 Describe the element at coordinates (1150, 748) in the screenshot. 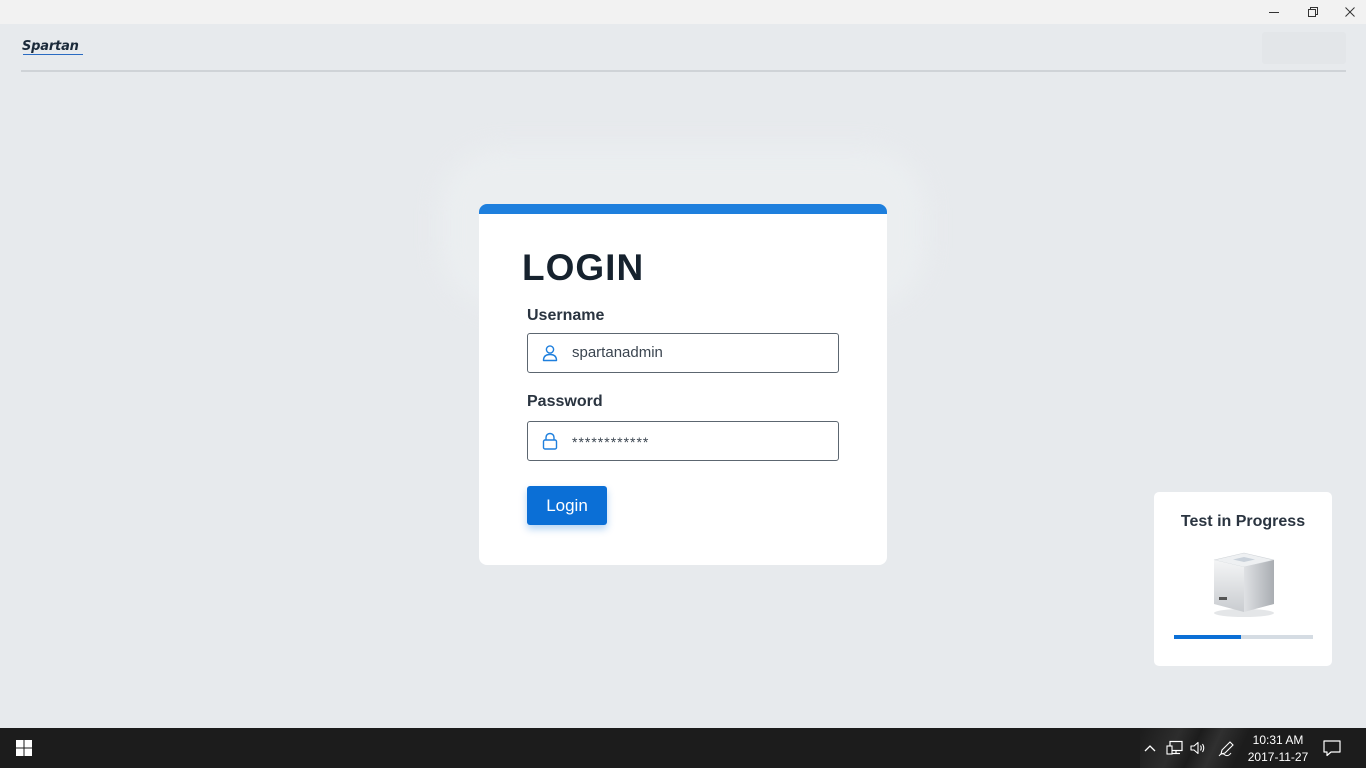

I see `chevron-up-icon` at that location.